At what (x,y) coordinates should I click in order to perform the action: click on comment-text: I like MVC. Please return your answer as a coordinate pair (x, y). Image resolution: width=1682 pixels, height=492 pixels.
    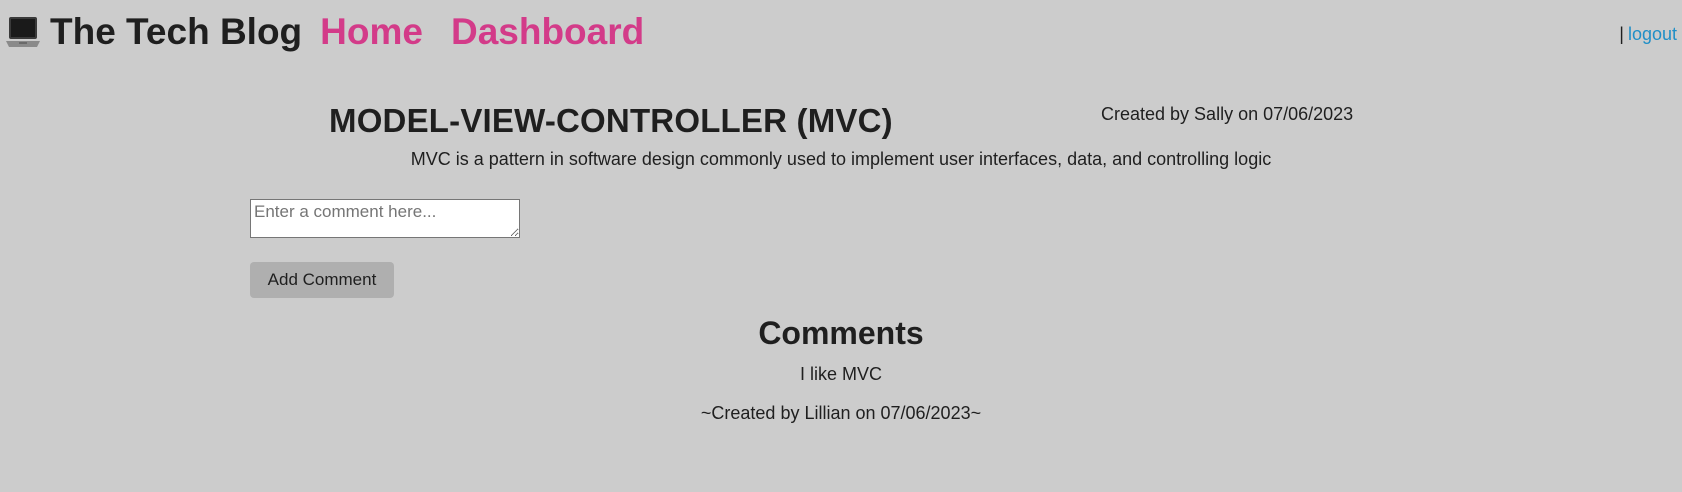
    Looking at the image, I should click on (840, 374).